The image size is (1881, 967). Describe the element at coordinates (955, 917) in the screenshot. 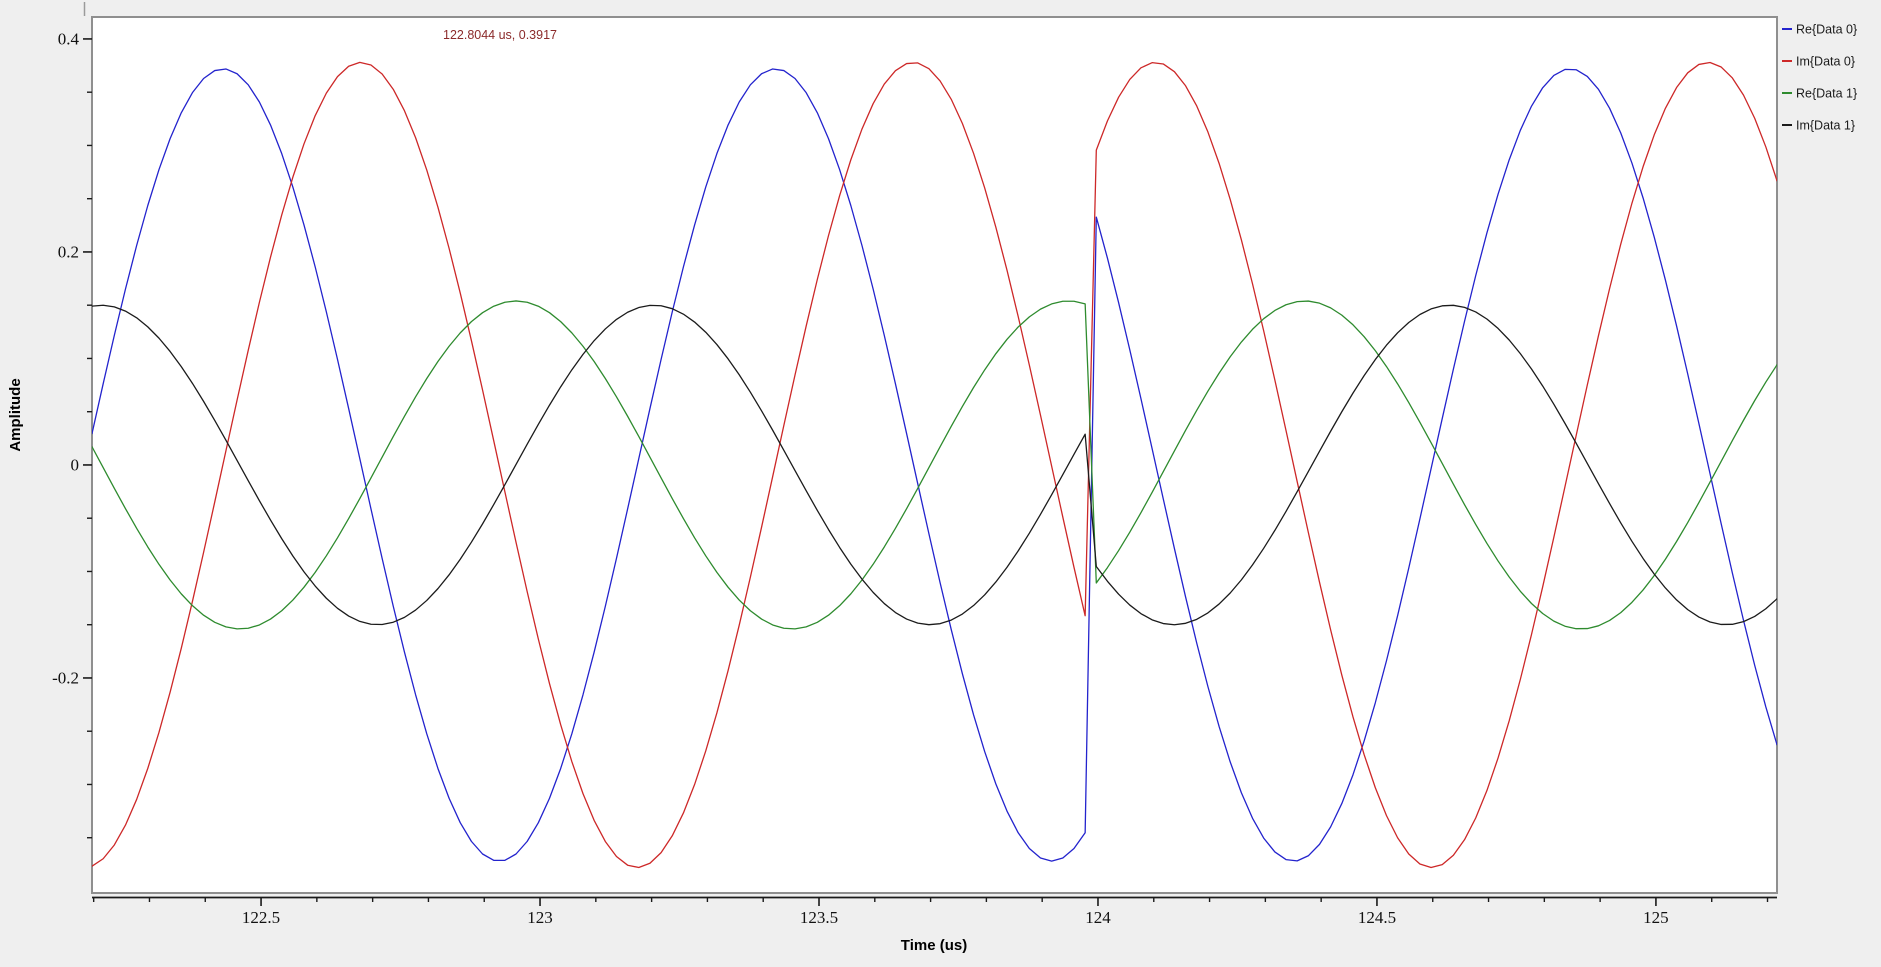

I see `x-axis-tick-labels: 122.5 123 123.5 124 124.5 125` at that location.